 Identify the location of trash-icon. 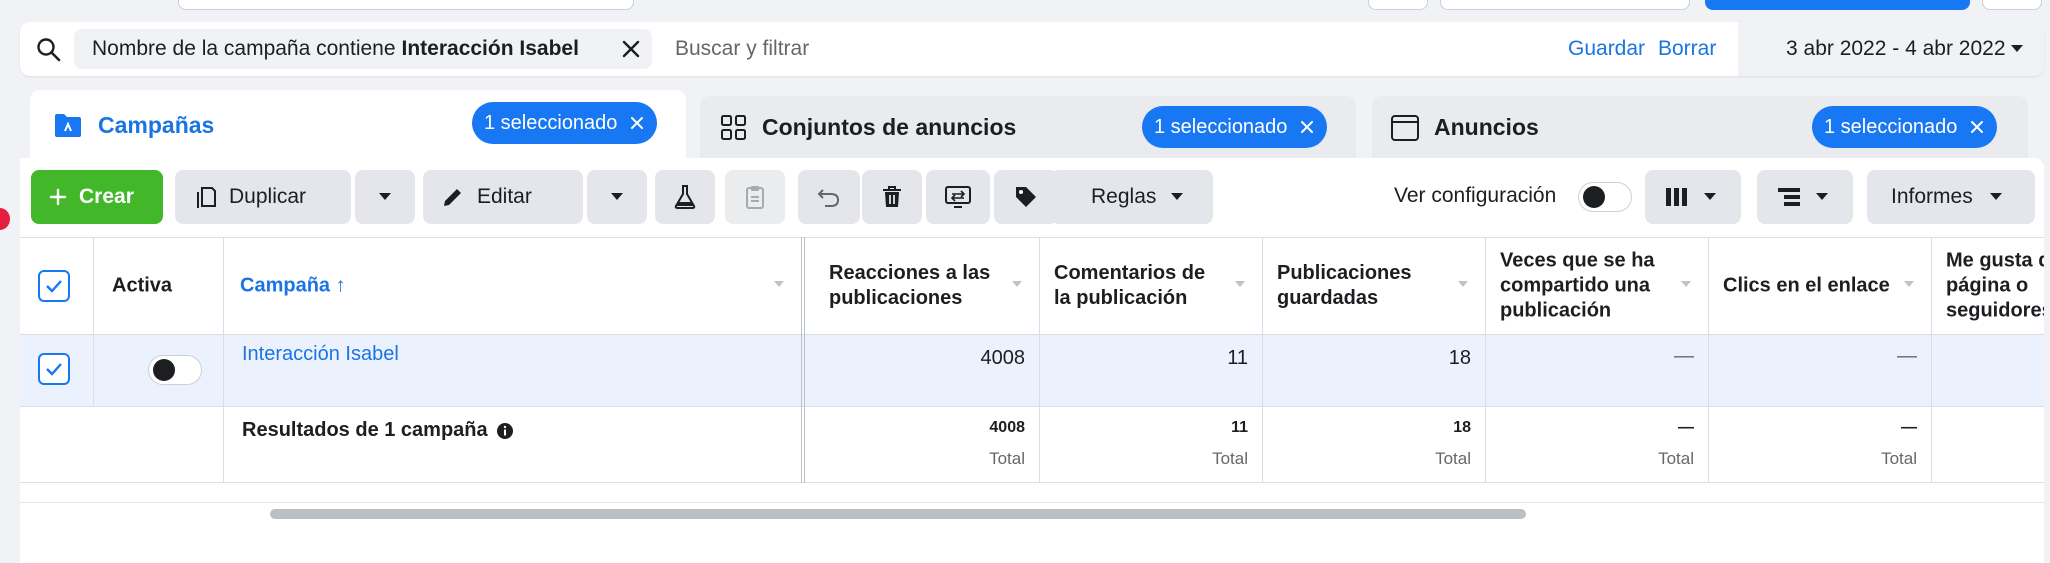
(892, 197).